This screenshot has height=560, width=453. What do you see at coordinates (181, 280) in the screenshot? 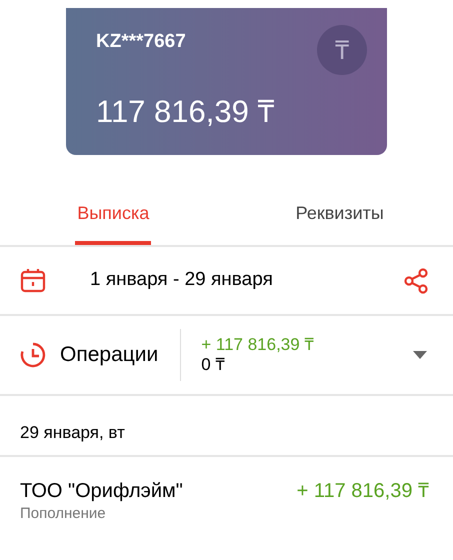
I see `date-range: 1 января - 29 января` at bounding box center [181, 280].